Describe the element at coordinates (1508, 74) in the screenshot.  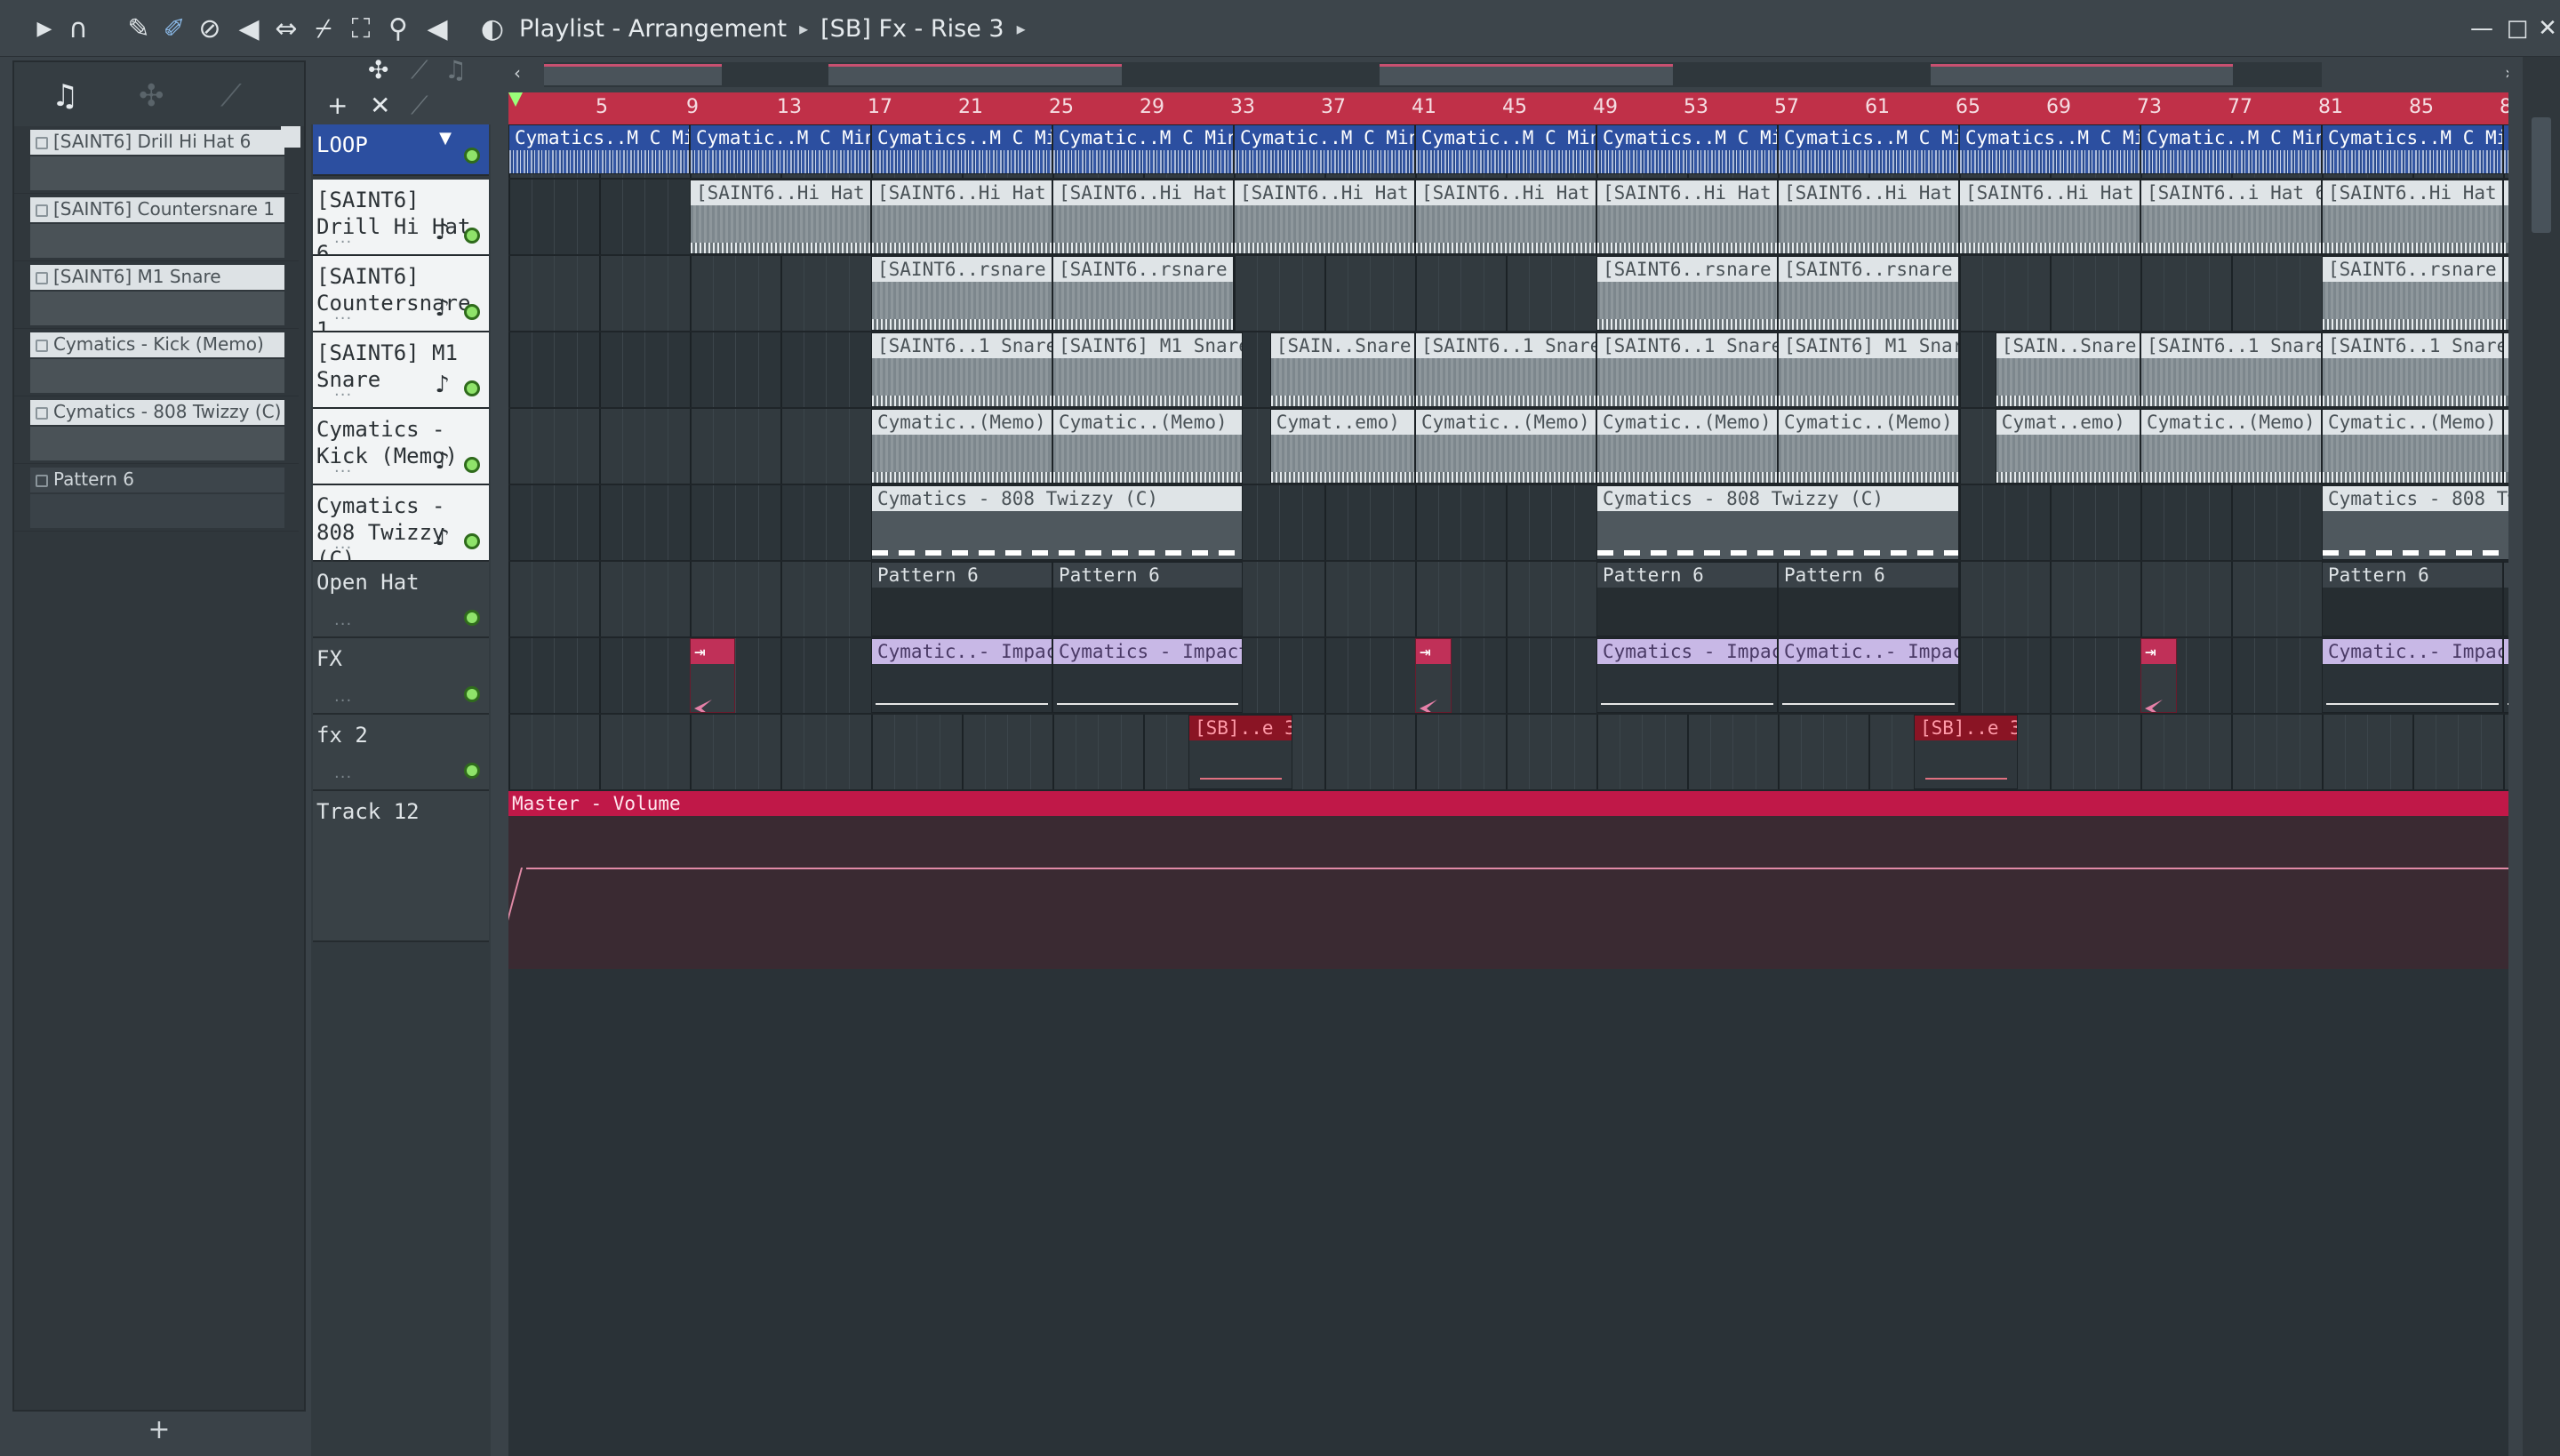
I see `arrangement-overview: ‹ ›` at that location.